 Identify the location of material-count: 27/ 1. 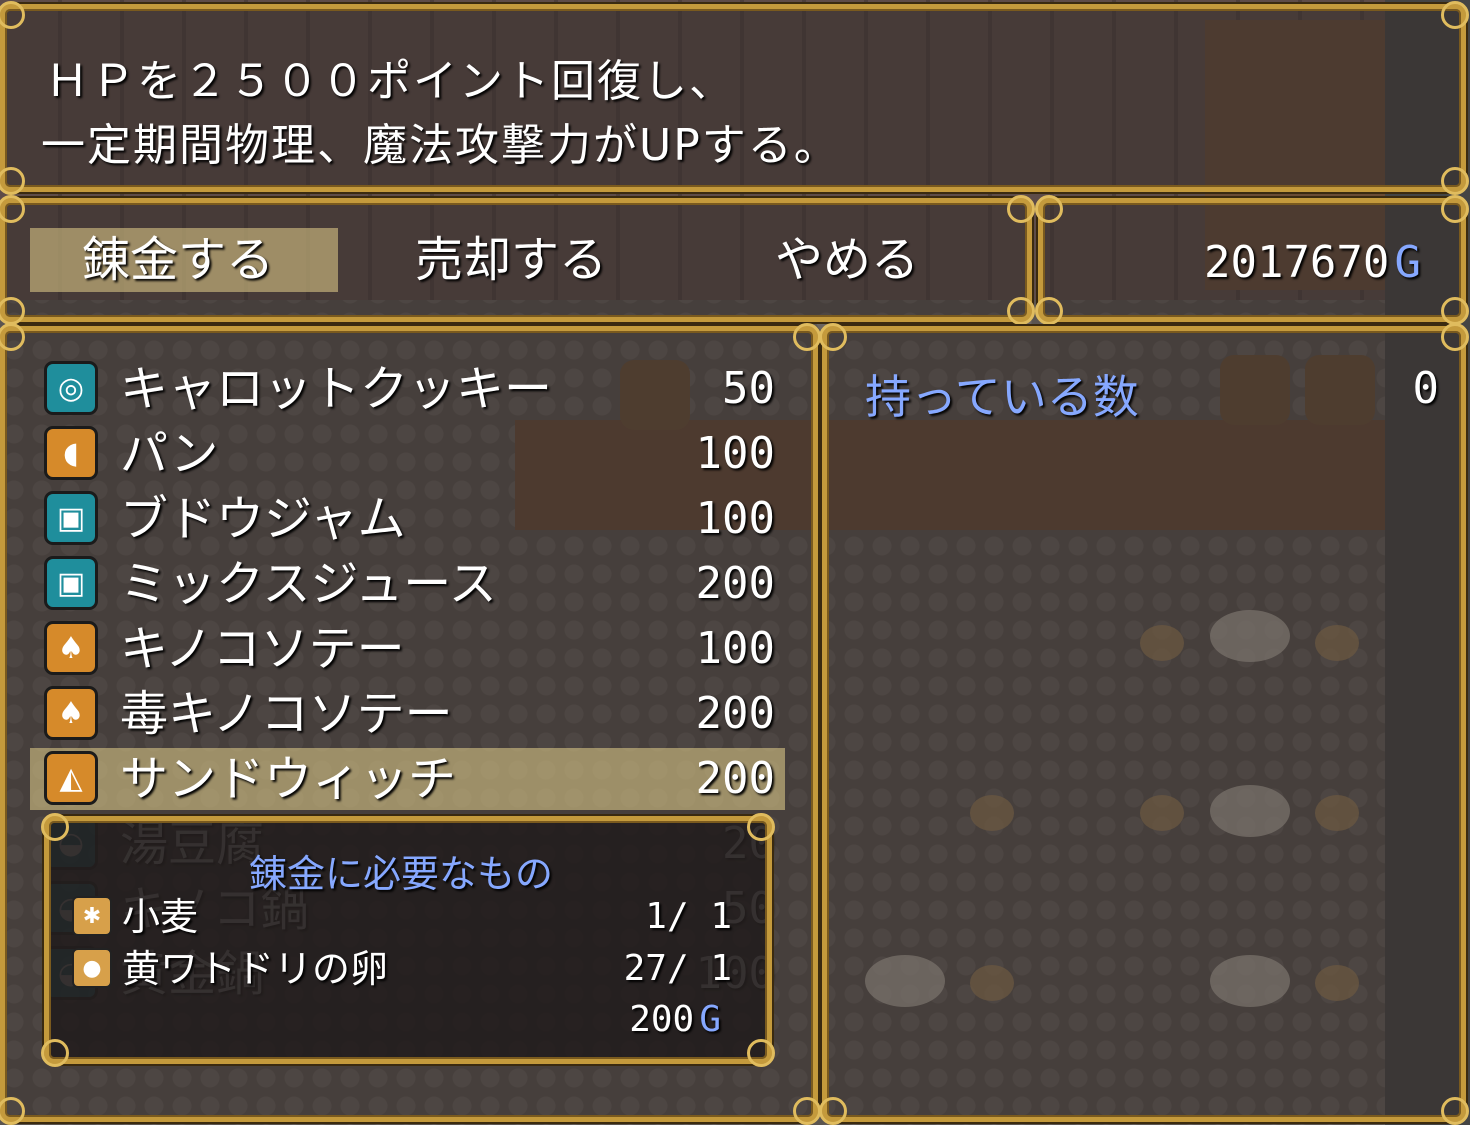
(677, 968).